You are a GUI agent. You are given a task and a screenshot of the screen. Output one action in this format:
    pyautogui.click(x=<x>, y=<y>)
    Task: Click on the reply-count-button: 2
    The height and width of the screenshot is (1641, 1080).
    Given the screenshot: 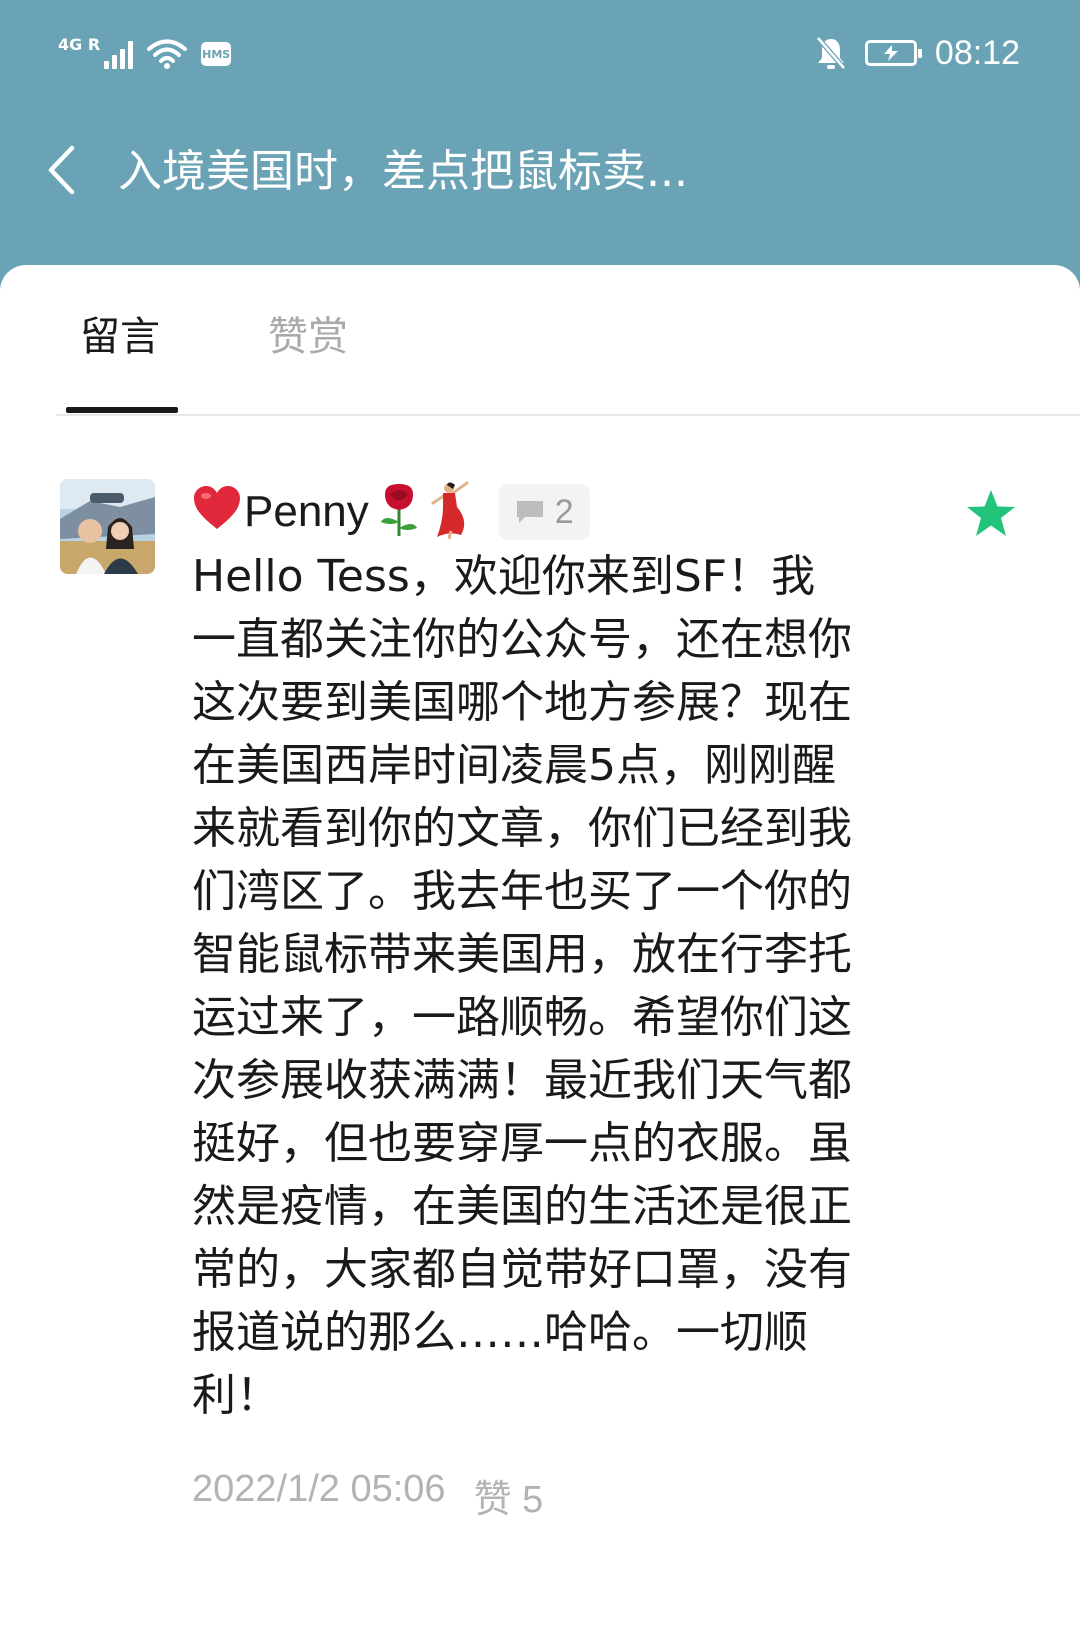 What is the action you would take?
    pyautogui.click(x=544, y=512)
    